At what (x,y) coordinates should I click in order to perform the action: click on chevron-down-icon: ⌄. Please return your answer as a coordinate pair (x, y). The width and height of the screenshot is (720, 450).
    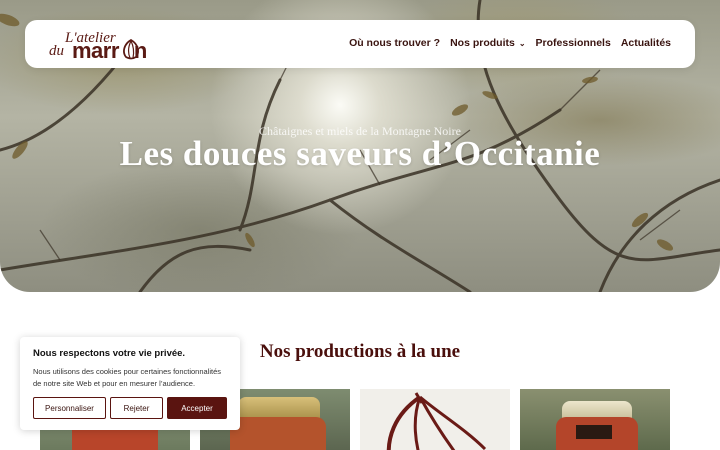
    Looking at the image, I should click on (522, 43).